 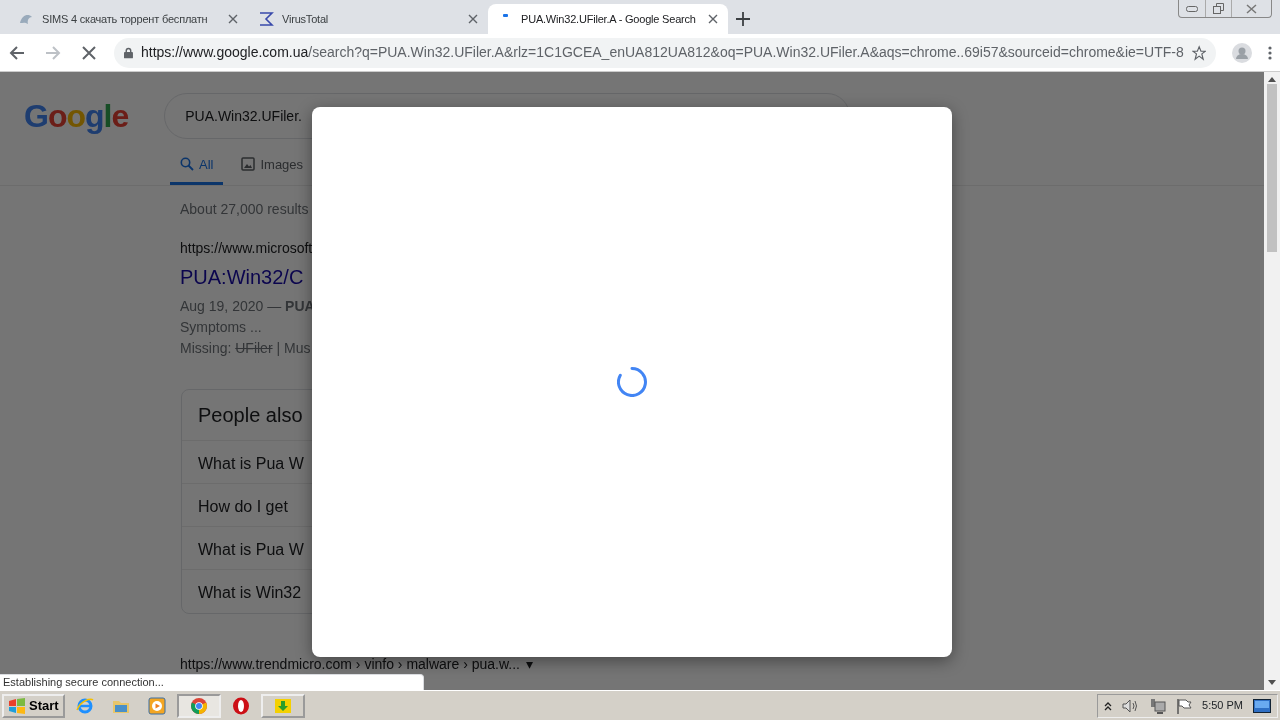 What do you see at coordinates (1192, 8) in the screenshot?
I see `minimize-icon` at bounding box center [1192, 8].